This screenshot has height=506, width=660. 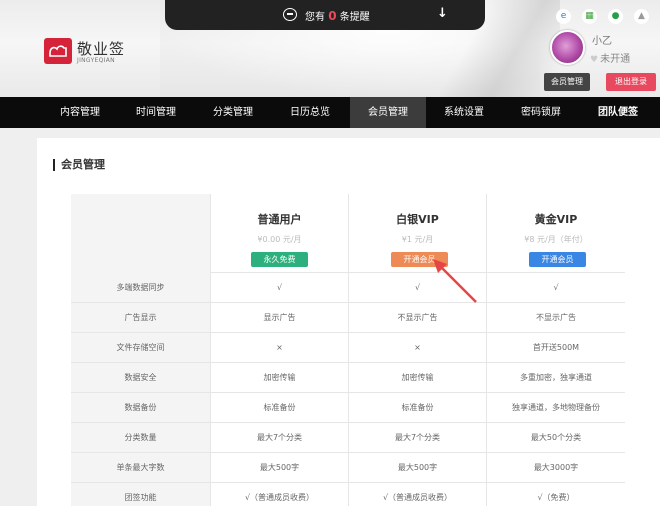 I want to click on notice-text: 您有 0 条提醒, so click(x=337, y=16).